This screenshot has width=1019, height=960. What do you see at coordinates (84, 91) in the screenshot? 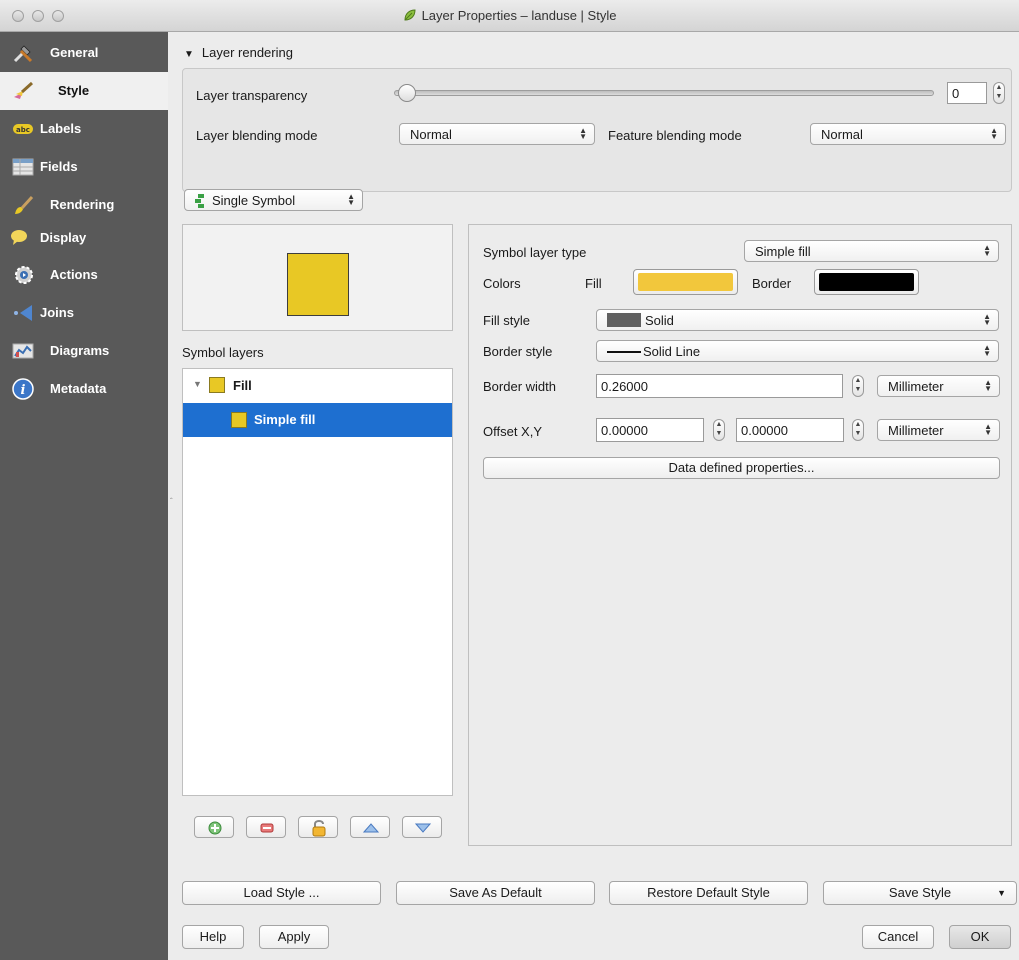
I see `sidebar-item-style: Style` at bounding box center [84, 91].